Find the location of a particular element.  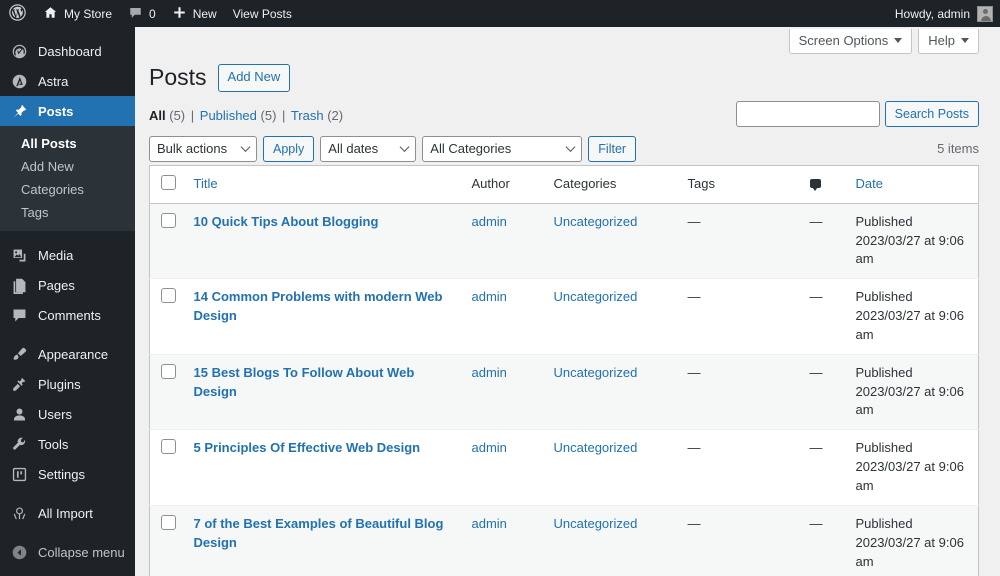

sidebar-item-all-import: All Import is located at coordinates (67, 513).